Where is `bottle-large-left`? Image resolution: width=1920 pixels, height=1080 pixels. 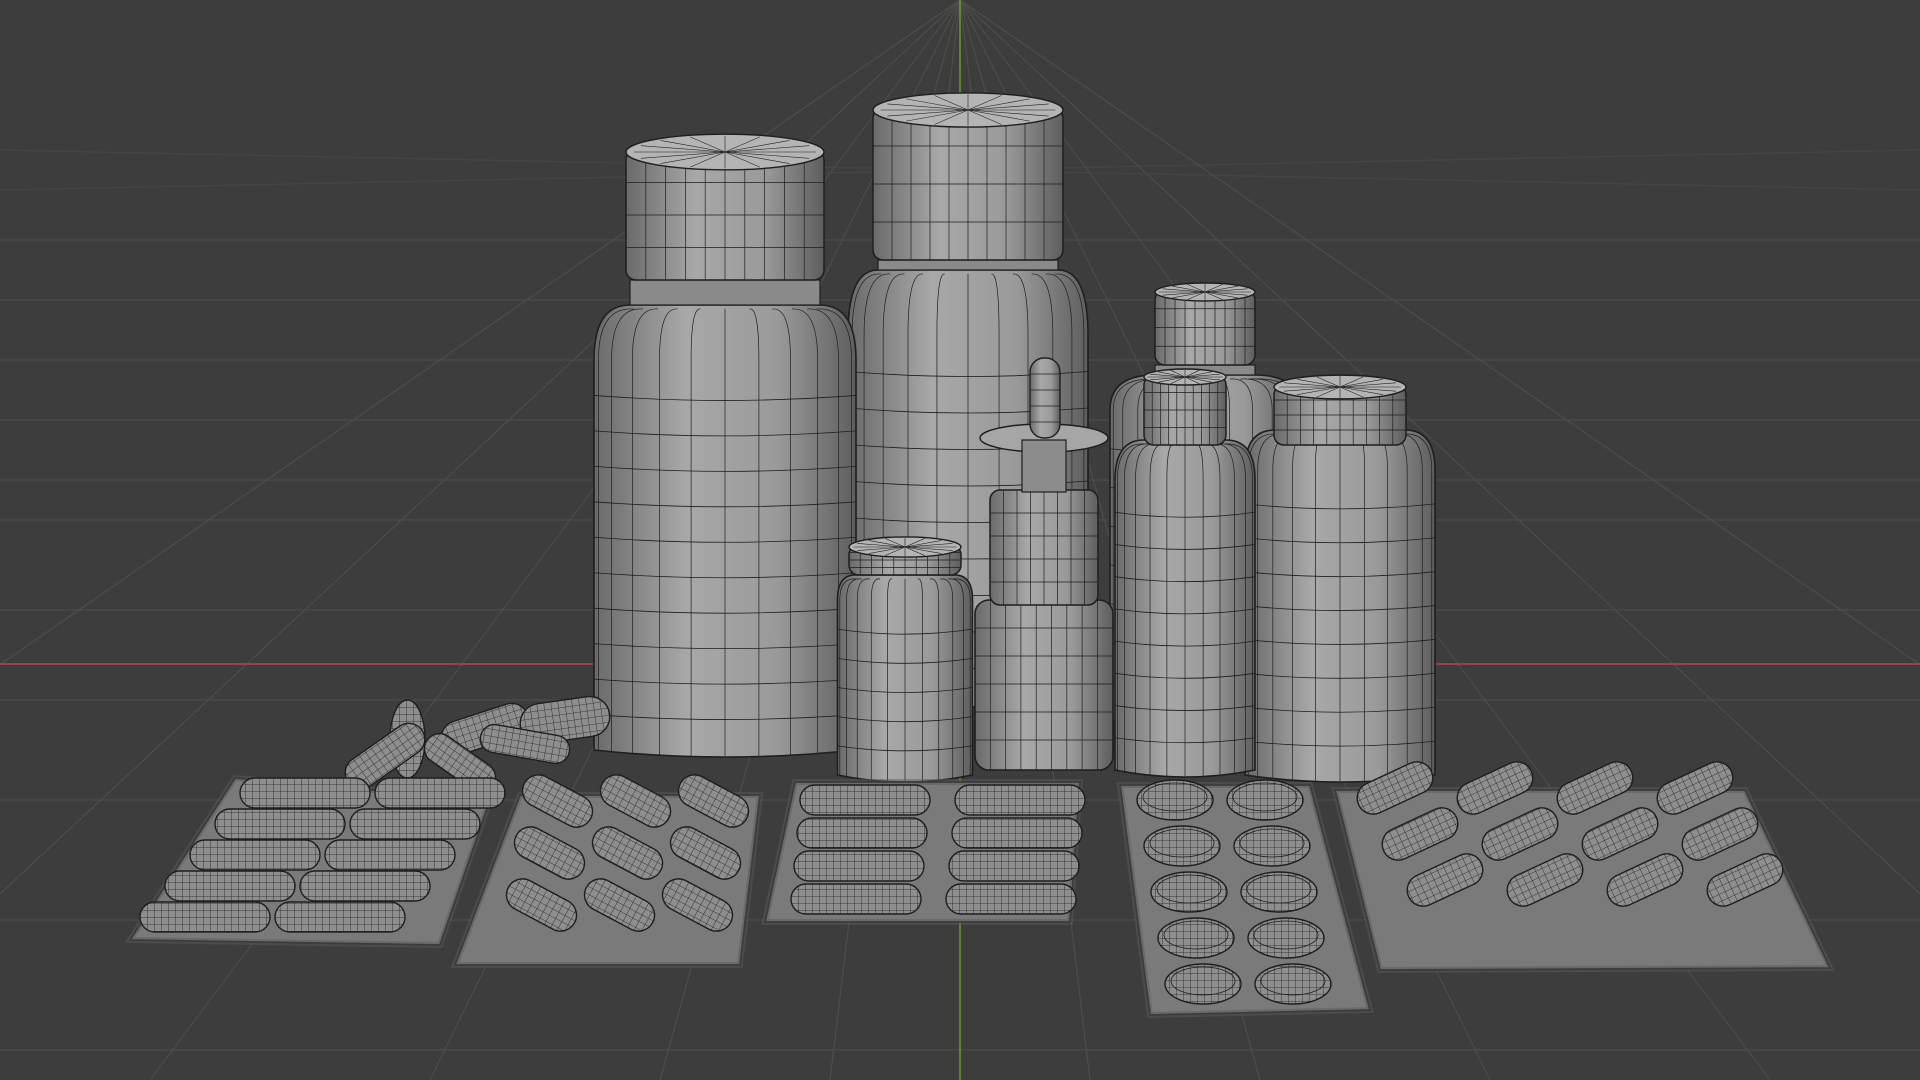 bottle-large-left is located at coordinates (725, 445).